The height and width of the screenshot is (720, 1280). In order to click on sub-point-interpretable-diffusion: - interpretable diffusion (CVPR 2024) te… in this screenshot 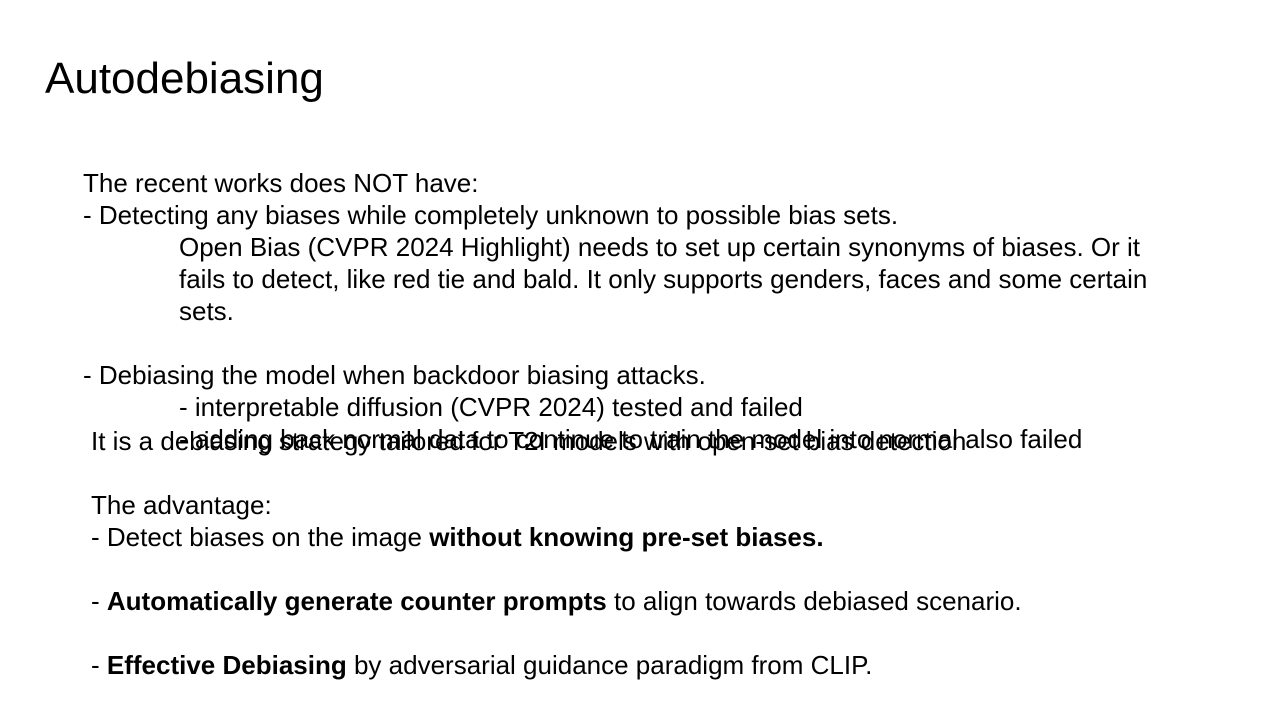, I will do `click(491, 407)`.